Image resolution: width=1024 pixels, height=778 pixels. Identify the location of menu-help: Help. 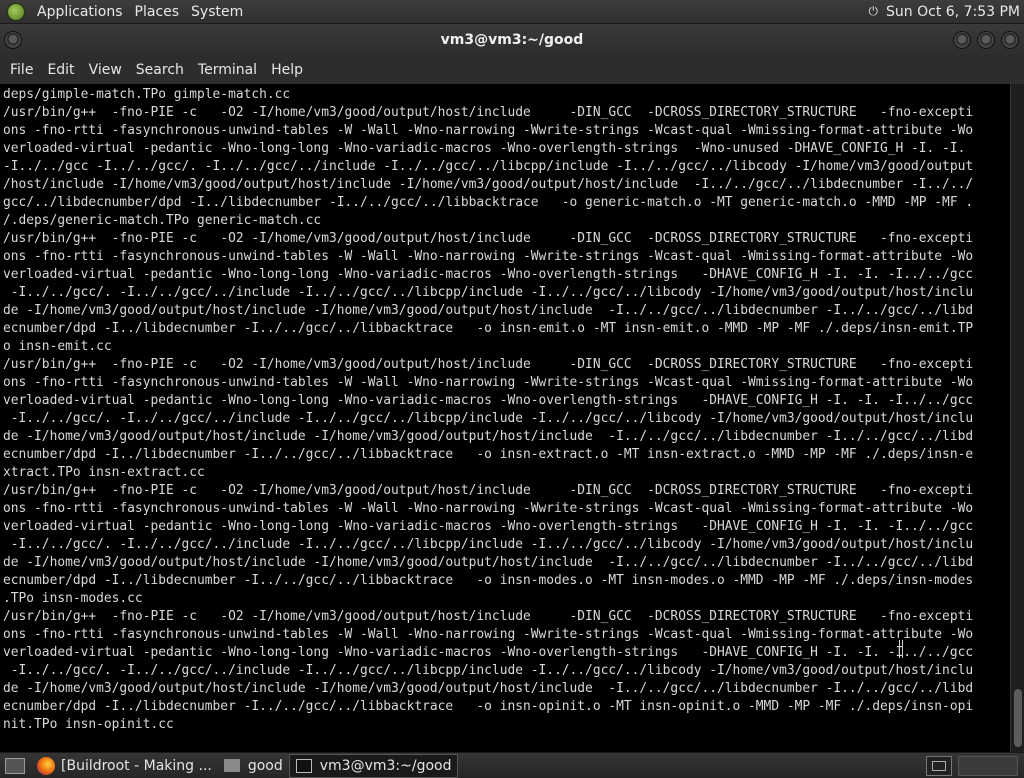
(287, 70).